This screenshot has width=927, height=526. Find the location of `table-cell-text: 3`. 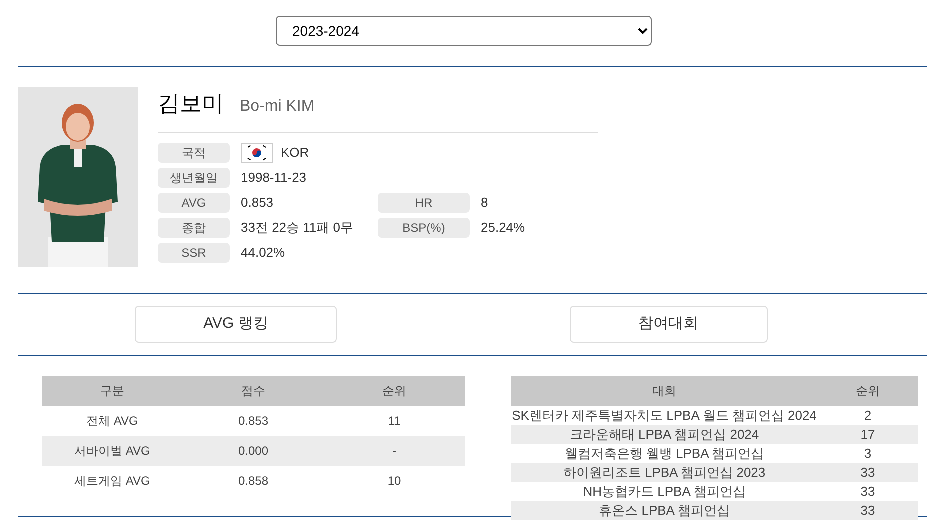

table-cell-text: 3 is located at coordinates (868, 454).